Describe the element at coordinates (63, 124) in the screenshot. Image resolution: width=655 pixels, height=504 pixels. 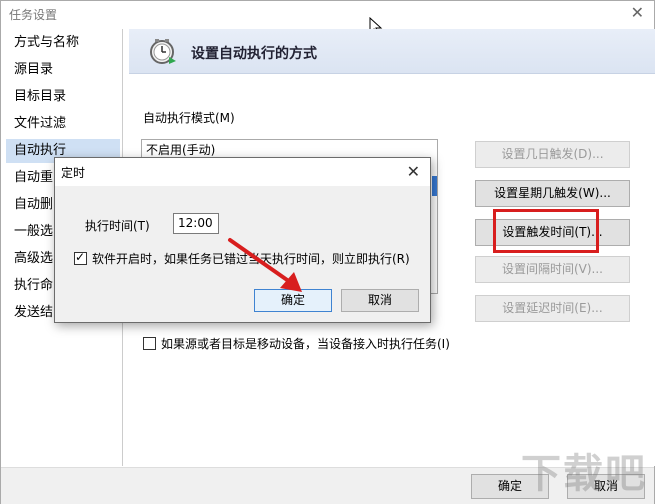
I see `sidebar-item-file-filter: 文件过滤` at that location.